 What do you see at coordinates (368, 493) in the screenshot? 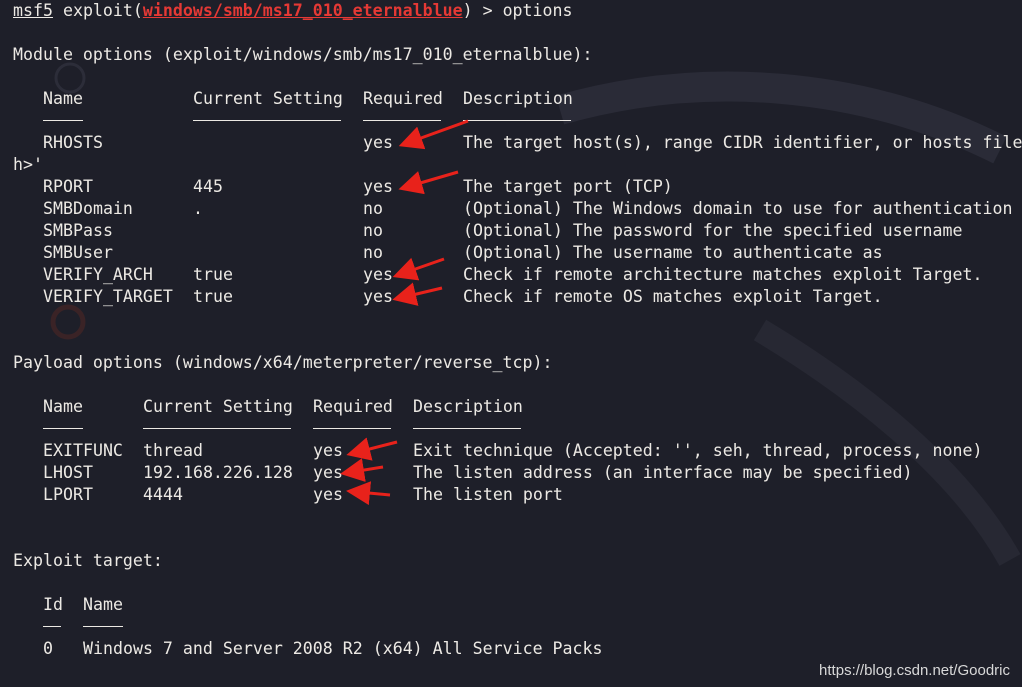
I see `arrow-lport-icon` at bounding box center [368, 493].